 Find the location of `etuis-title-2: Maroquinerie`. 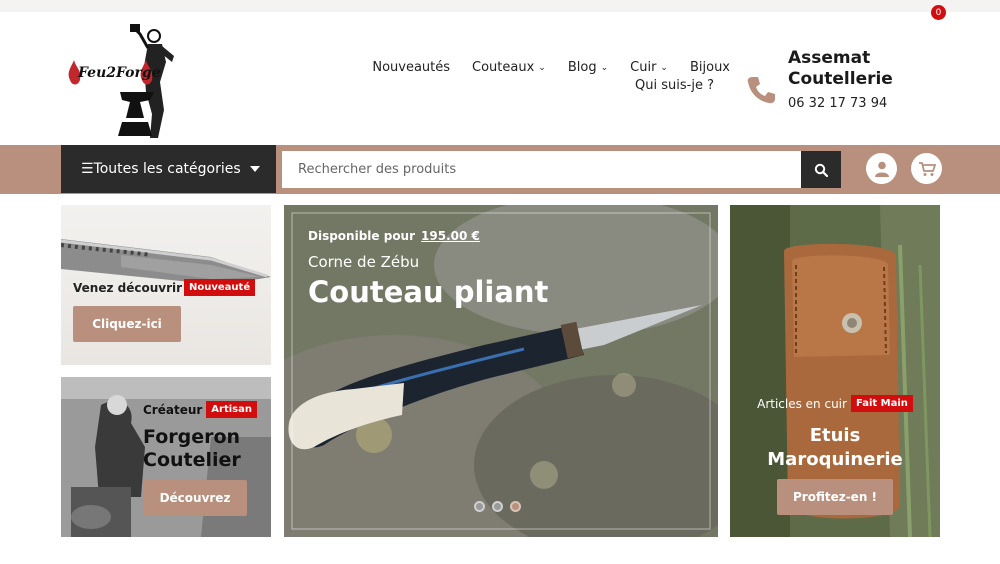

etuis-title-2: Maroquinerie is located at coordinates (835, 459).